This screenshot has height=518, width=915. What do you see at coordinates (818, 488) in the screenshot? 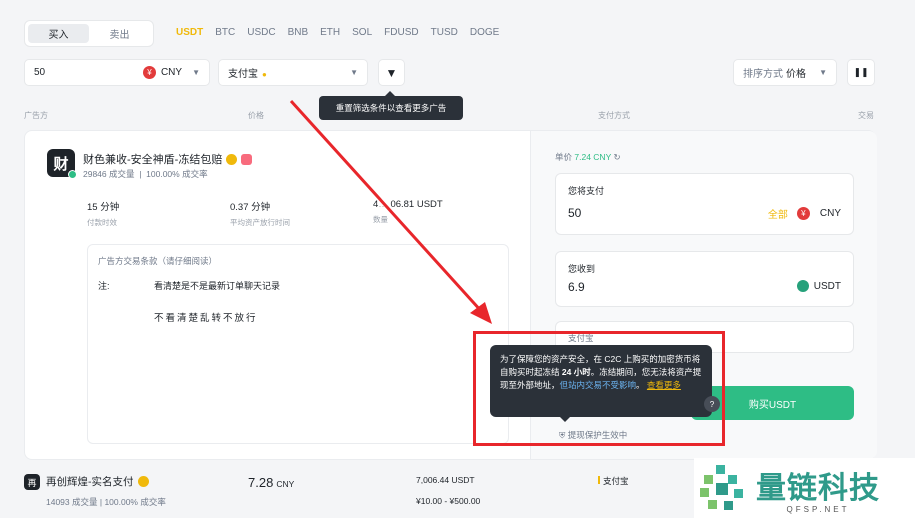
I see `watermark-cn: 量链科技` at bounding box center [818, 488].